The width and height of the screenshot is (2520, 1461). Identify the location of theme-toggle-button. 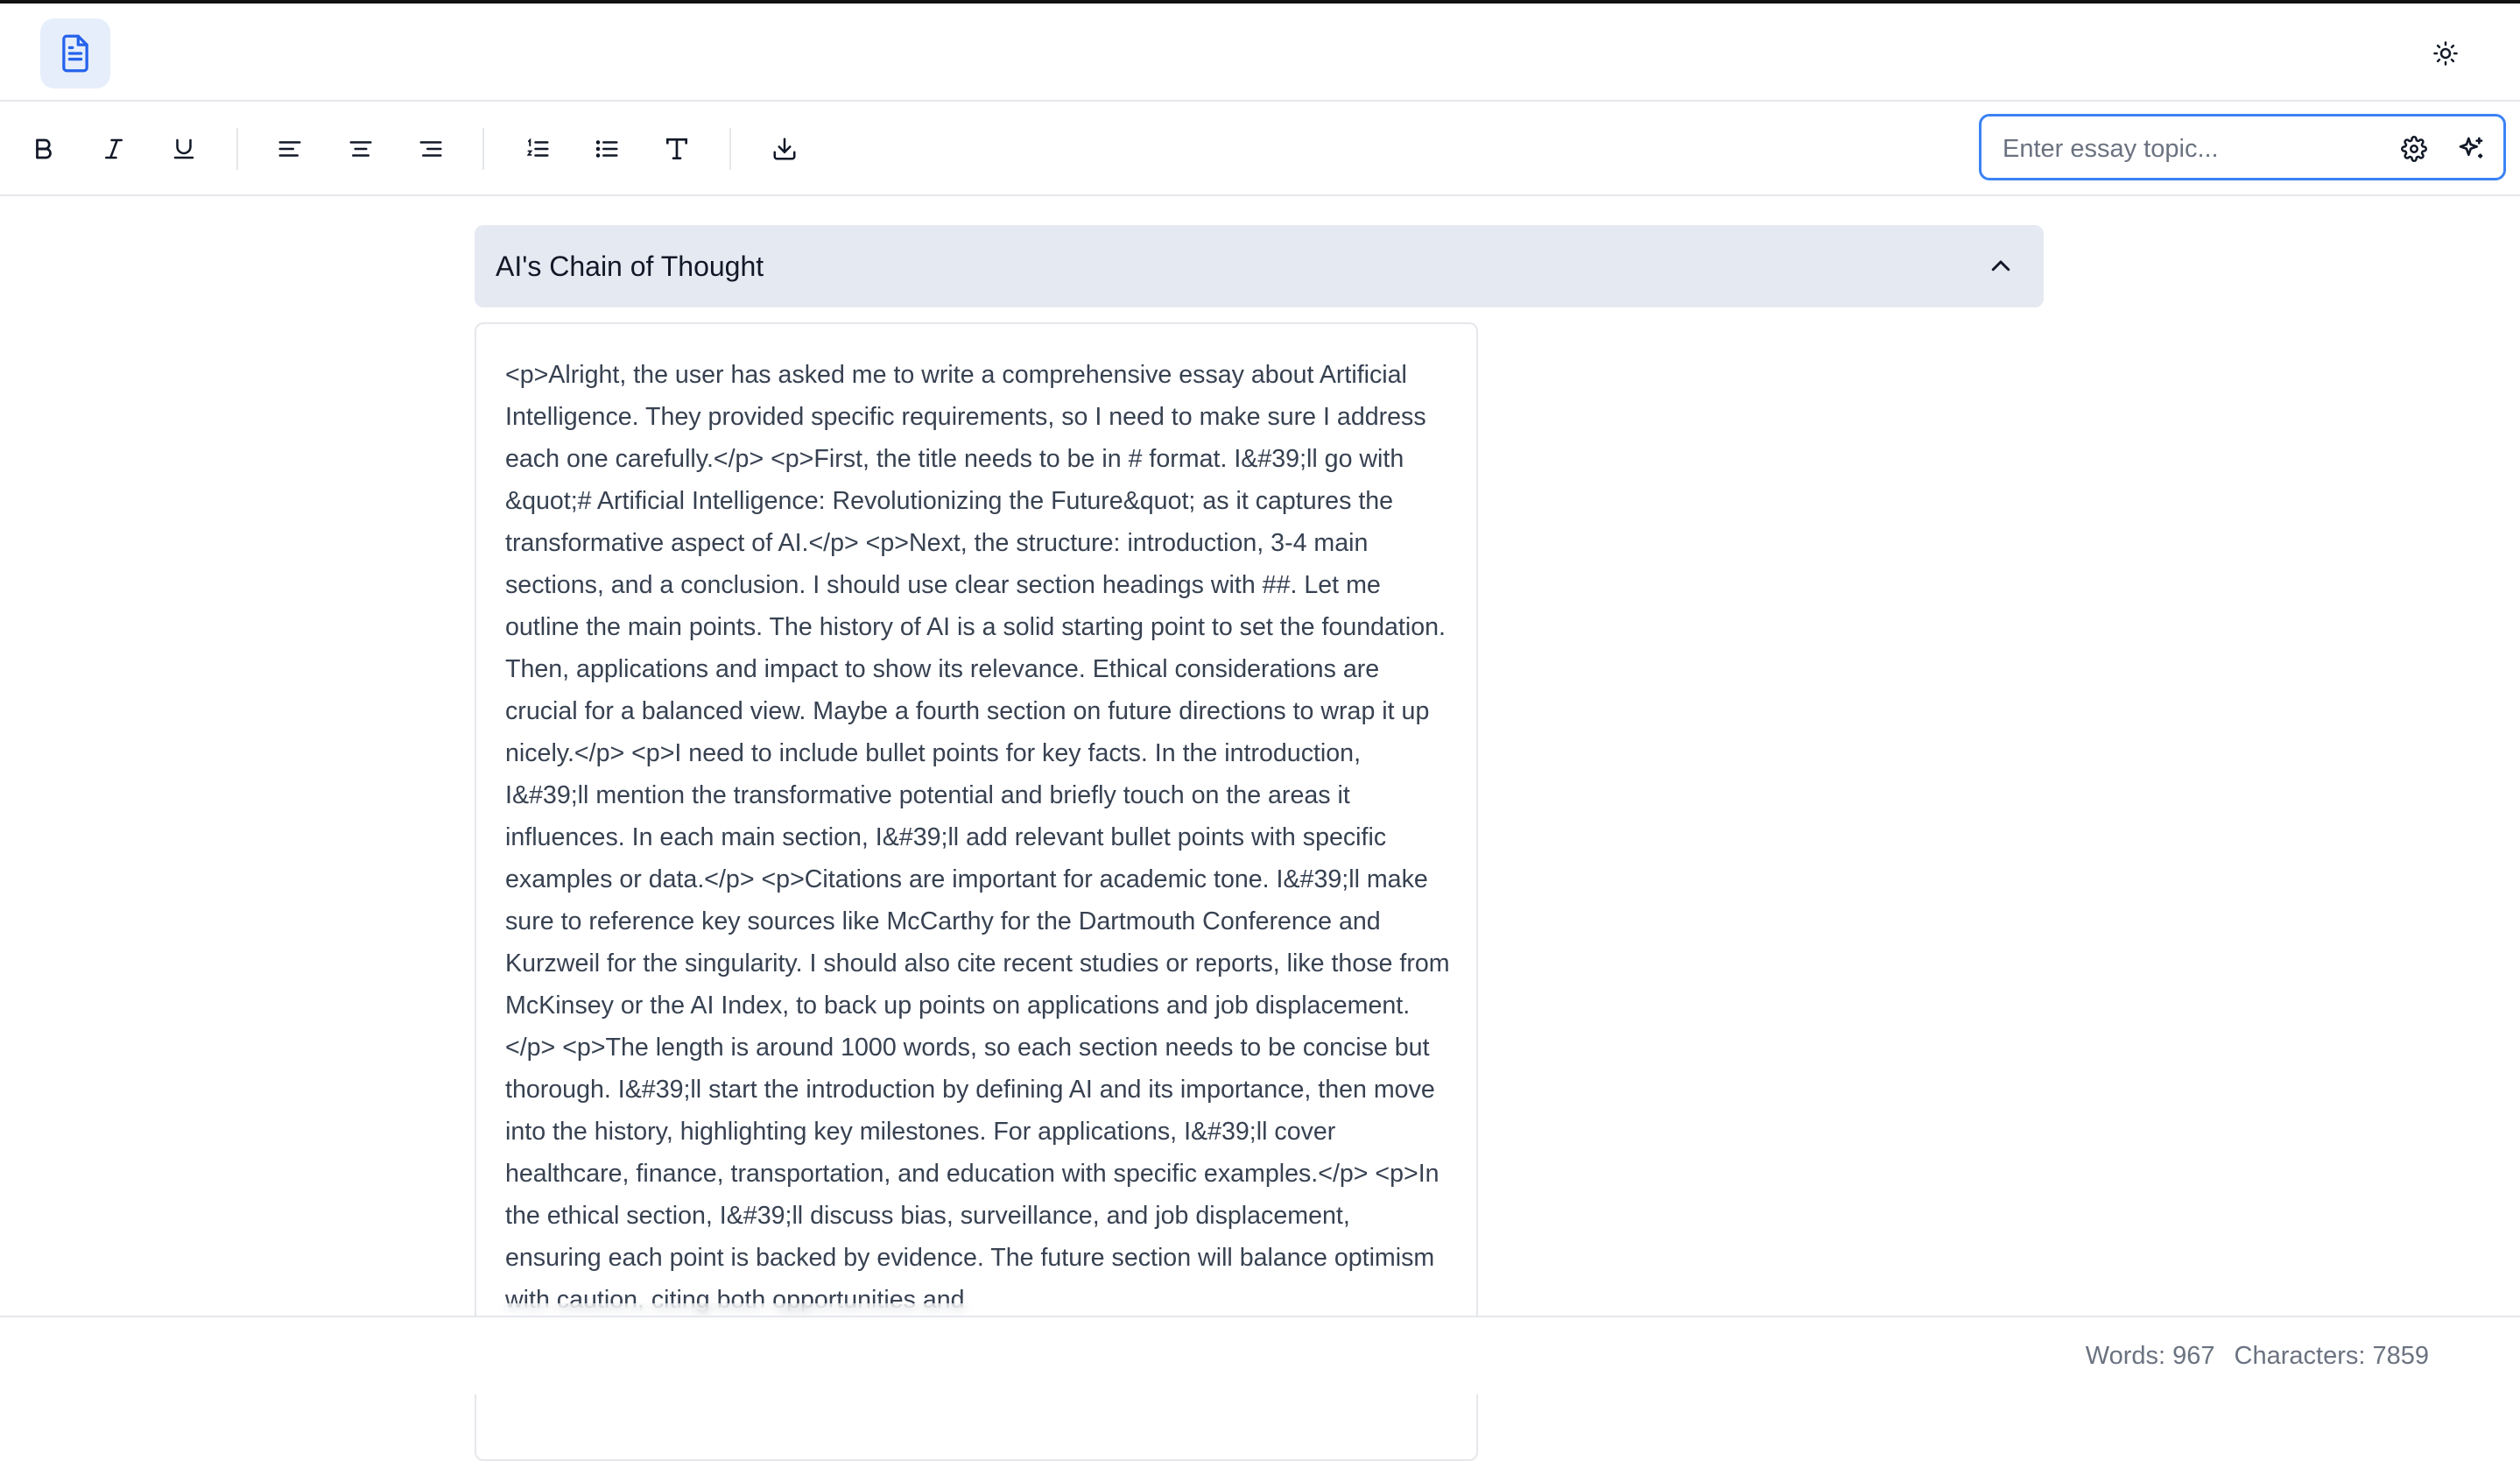
(2445, 53).